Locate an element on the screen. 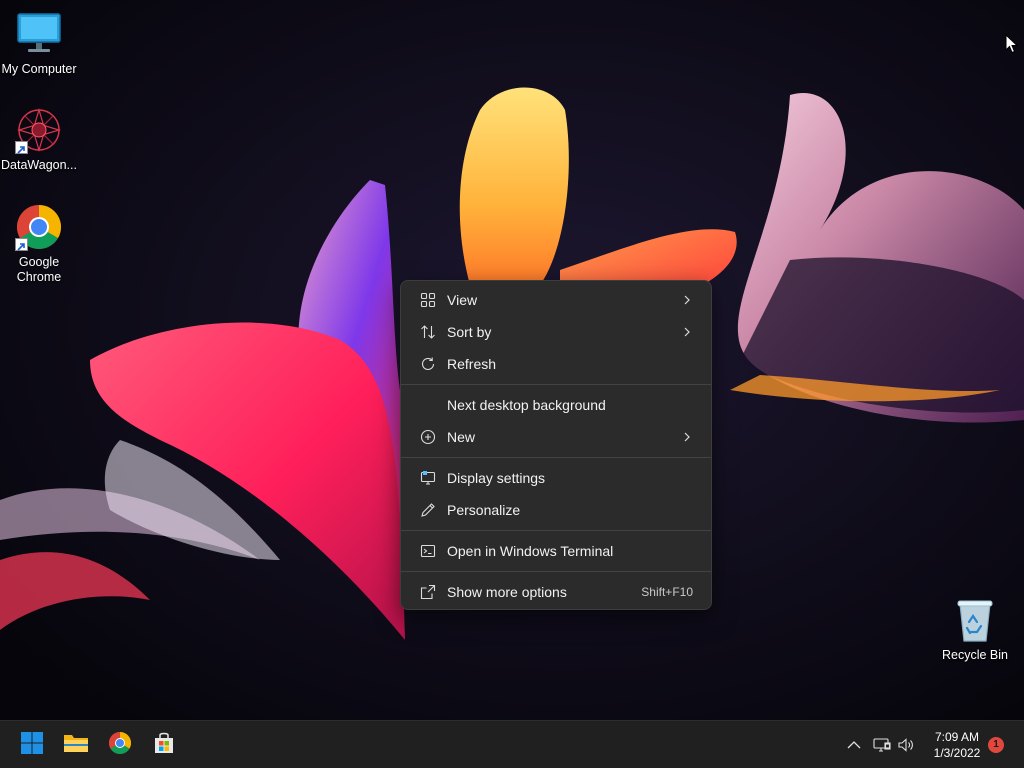  menu-item-refresh: Refresh is located at coordinates (556, 364).